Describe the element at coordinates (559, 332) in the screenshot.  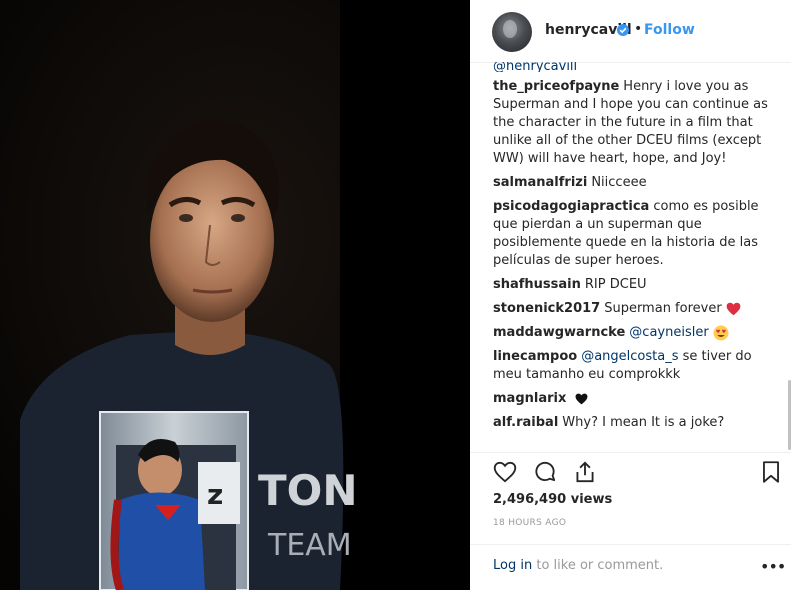
I see `comment-username: maddawgwarncke` at that location.